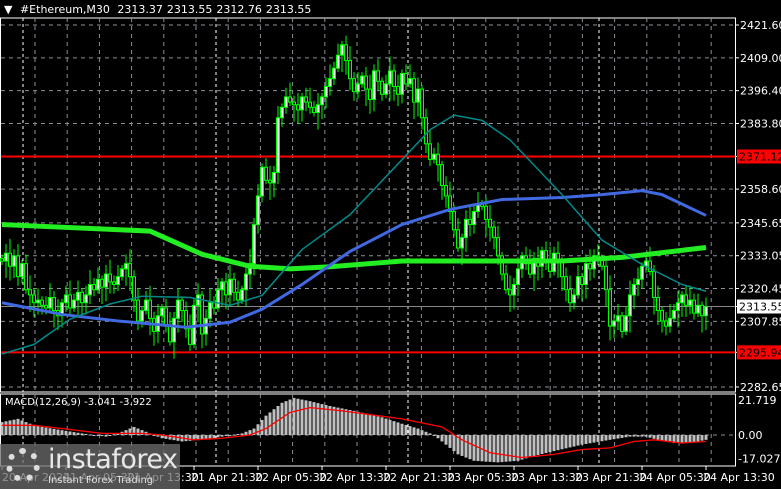 The width and height of the screenshot is (781, 489). I want to click on watermark-brand: instaforex, so click(113, 459).